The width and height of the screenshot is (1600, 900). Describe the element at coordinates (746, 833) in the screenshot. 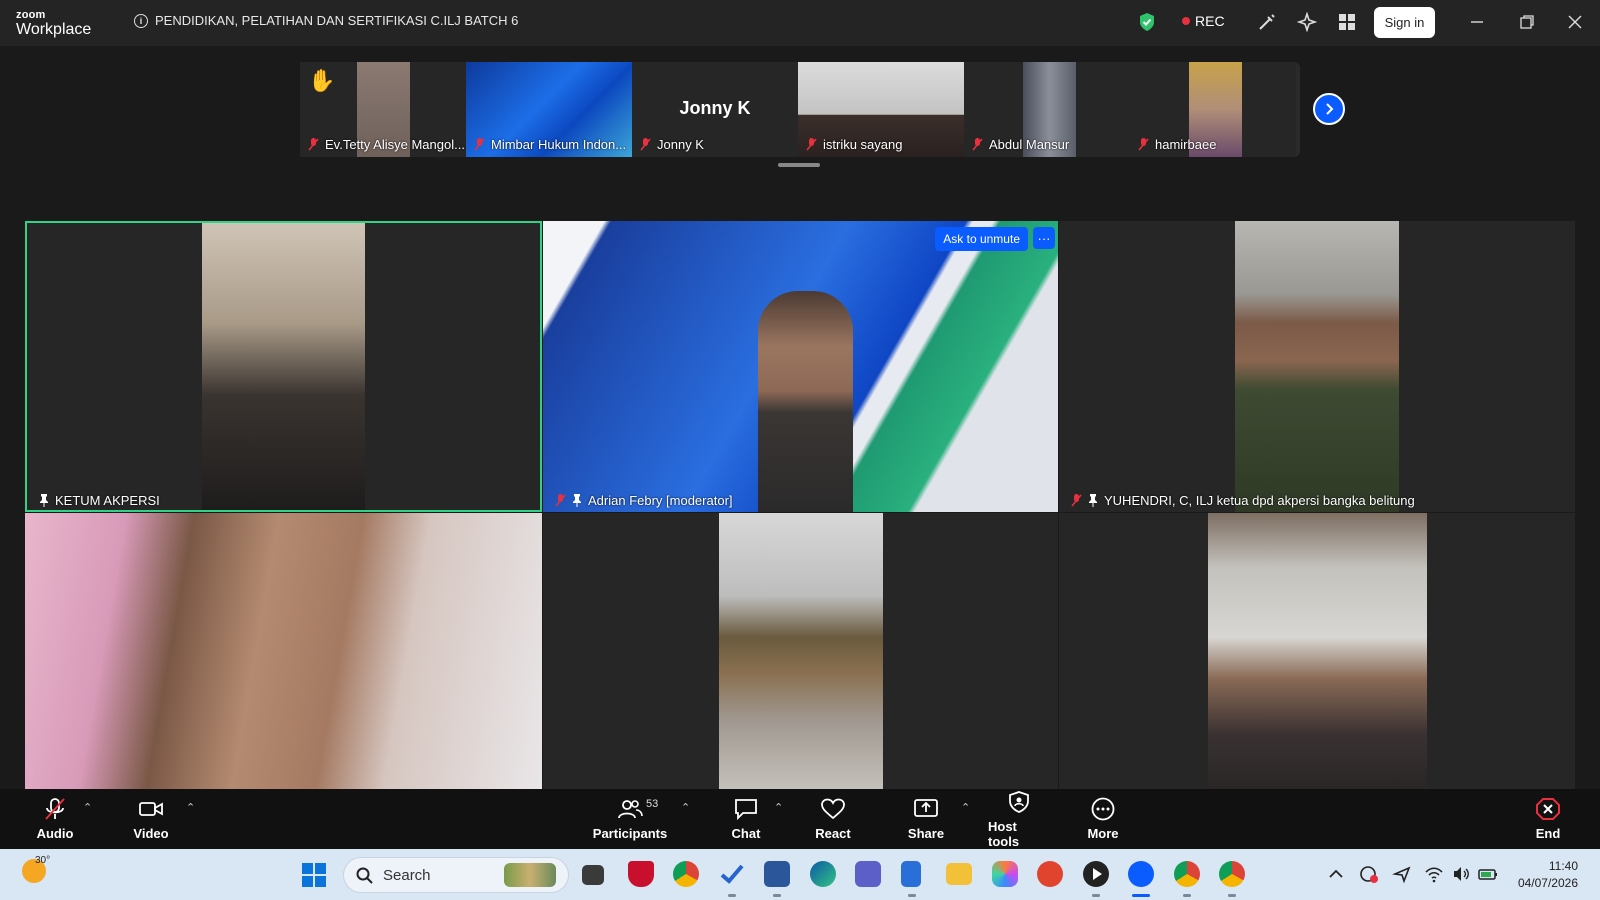

I see `chat-label: Chat` at that location.